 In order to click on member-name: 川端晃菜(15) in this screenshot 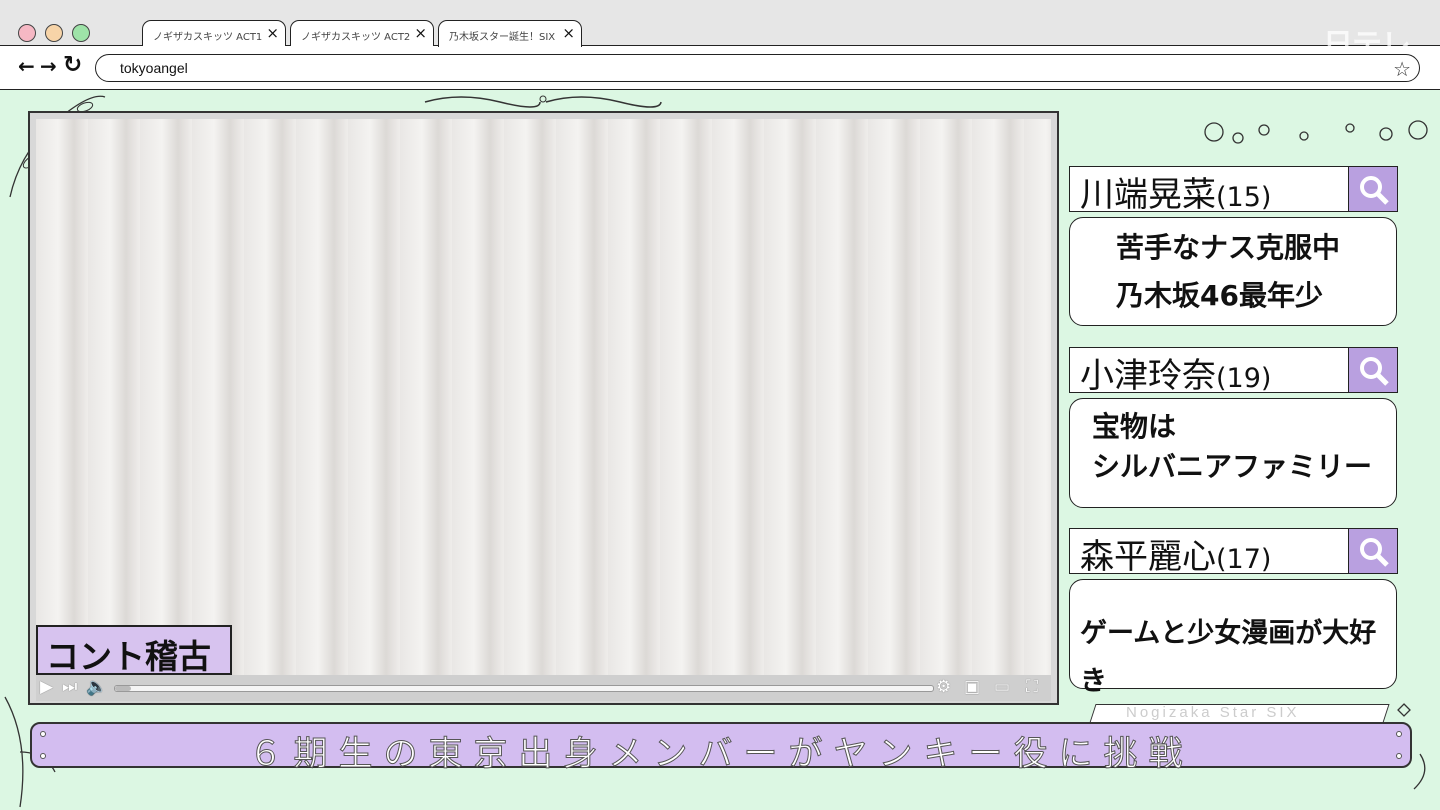, I will do `click(1175, 191)`.